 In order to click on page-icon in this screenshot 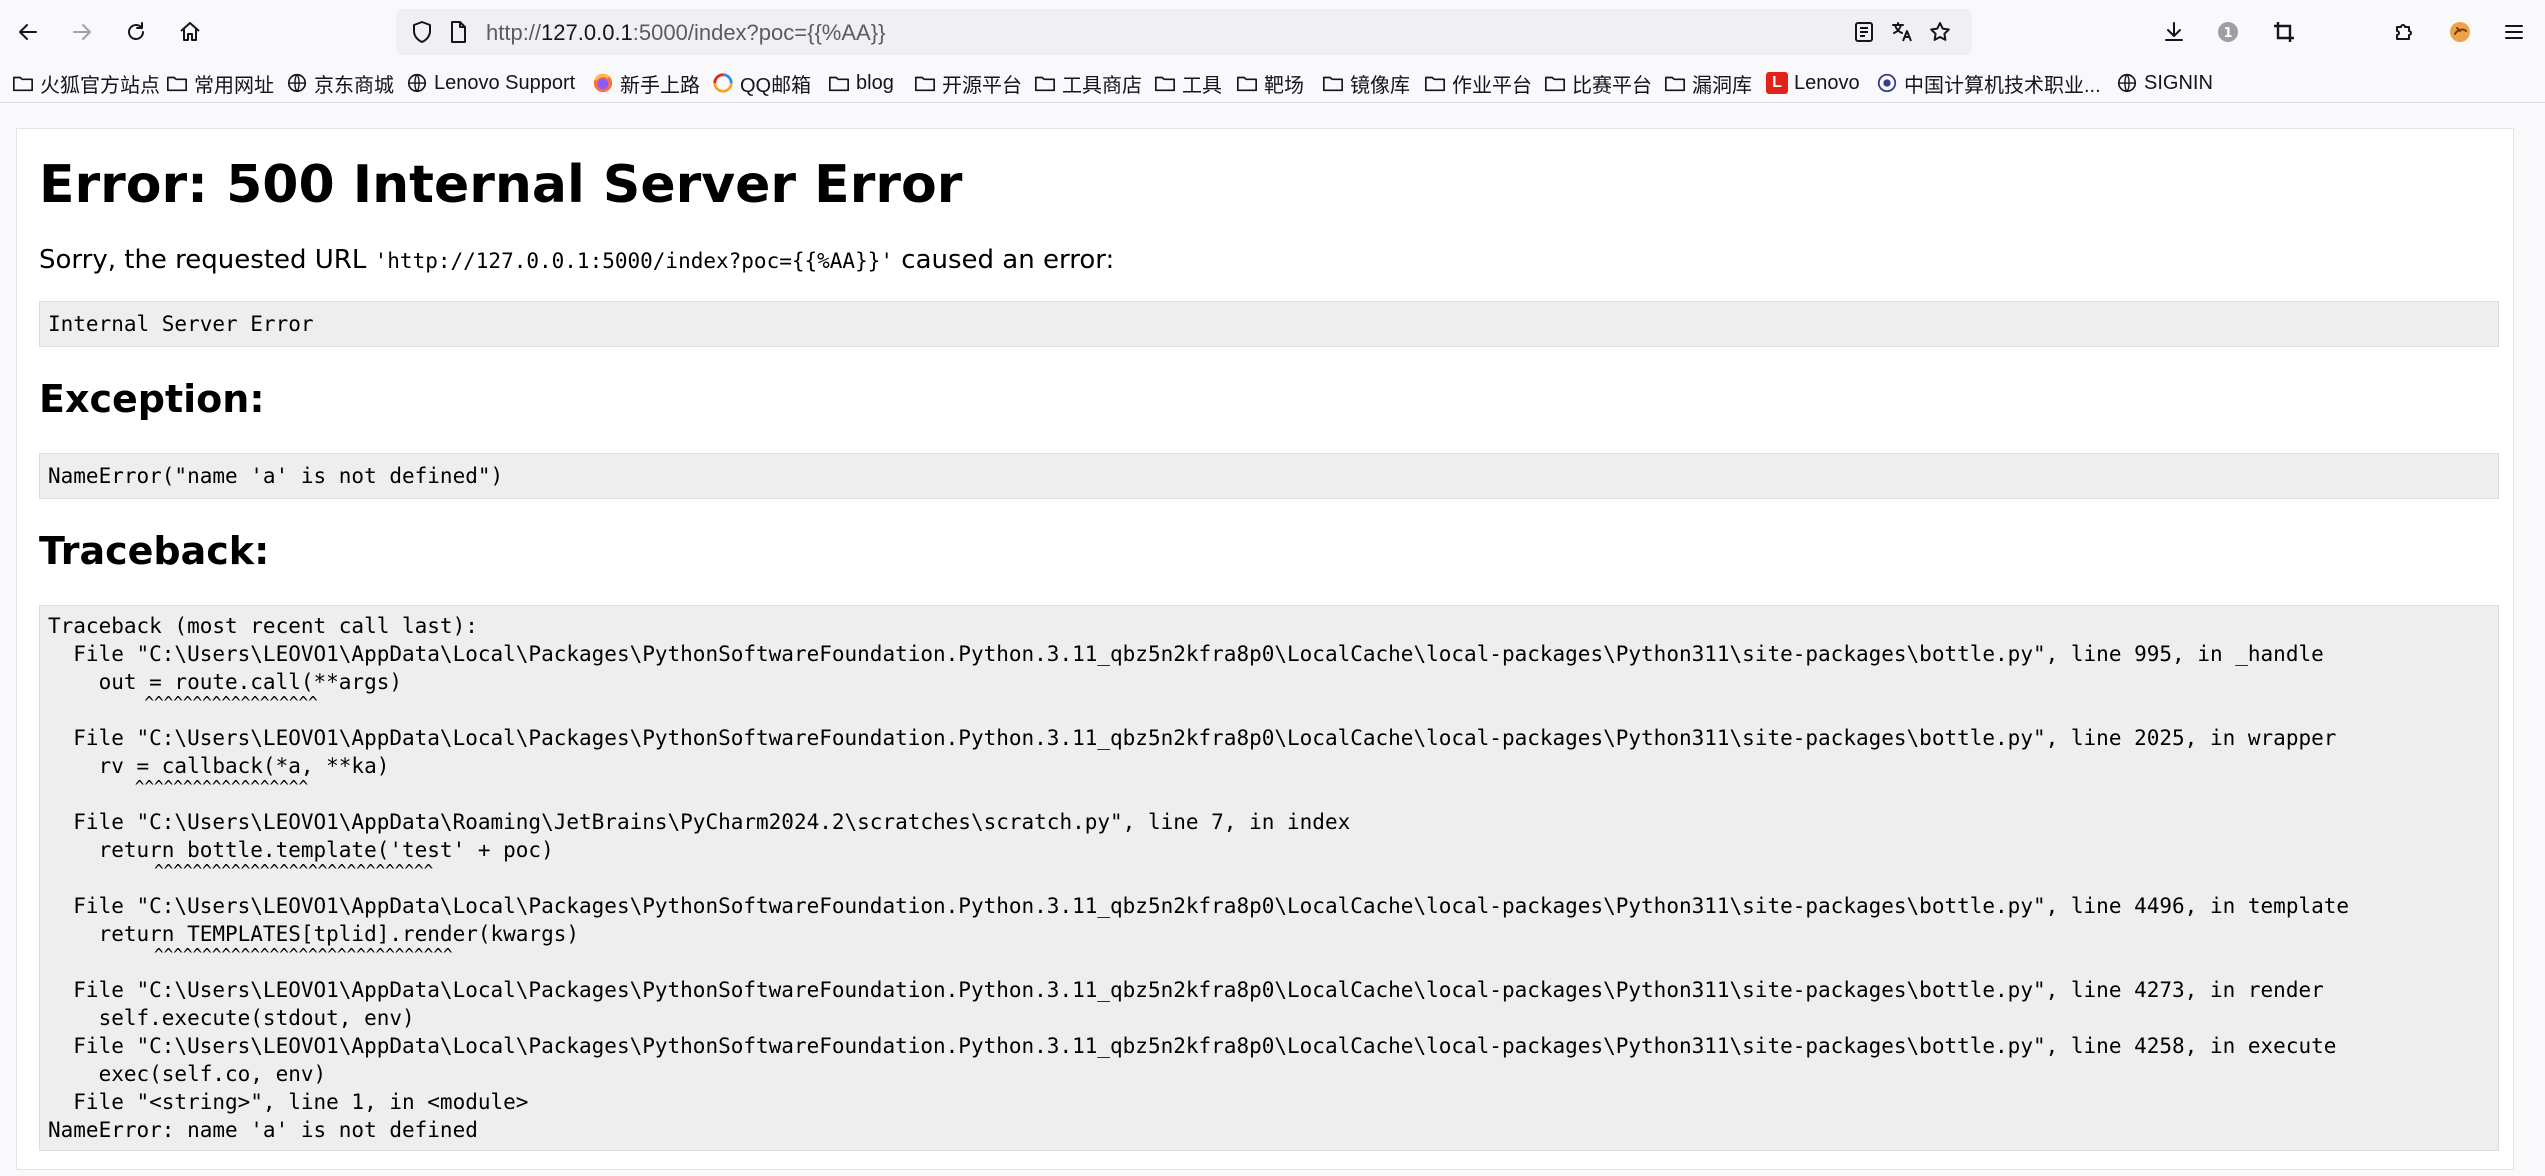, I will do `click(458, 32)`.